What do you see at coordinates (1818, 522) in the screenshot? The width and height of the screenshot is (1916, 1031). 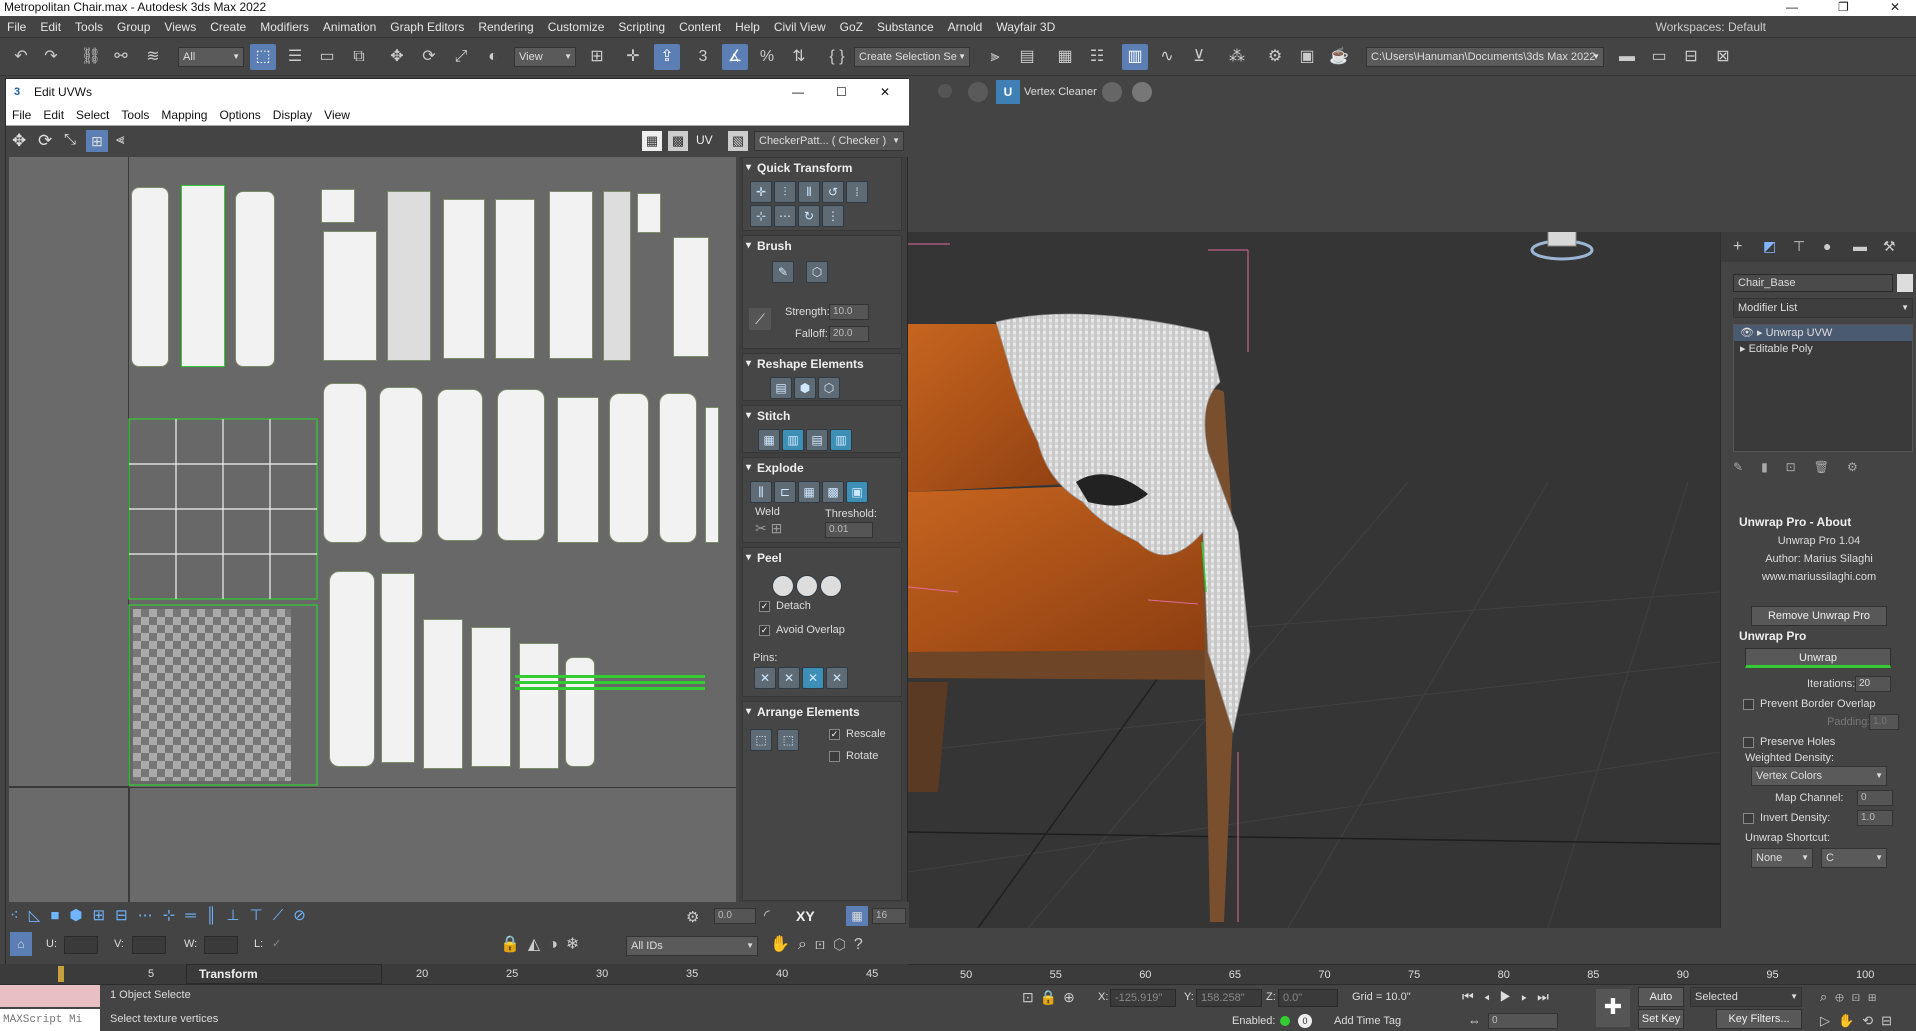 I see `about-header: Unwrap Pro - About` at bounding box center [1818, 522].